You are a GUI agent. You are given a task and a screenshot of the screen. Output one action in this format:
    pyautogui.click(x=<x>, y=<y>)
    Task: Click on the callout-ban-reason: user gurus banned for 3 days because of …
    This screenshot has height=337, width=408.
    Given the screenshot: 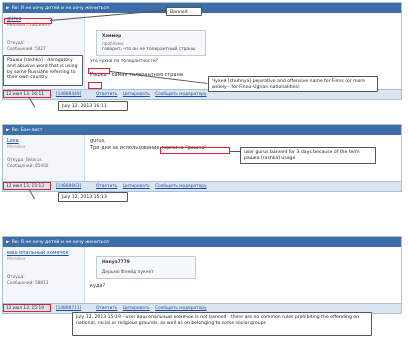 What is the action you would take?
    pyautogui.click(x=308, y=155)
    